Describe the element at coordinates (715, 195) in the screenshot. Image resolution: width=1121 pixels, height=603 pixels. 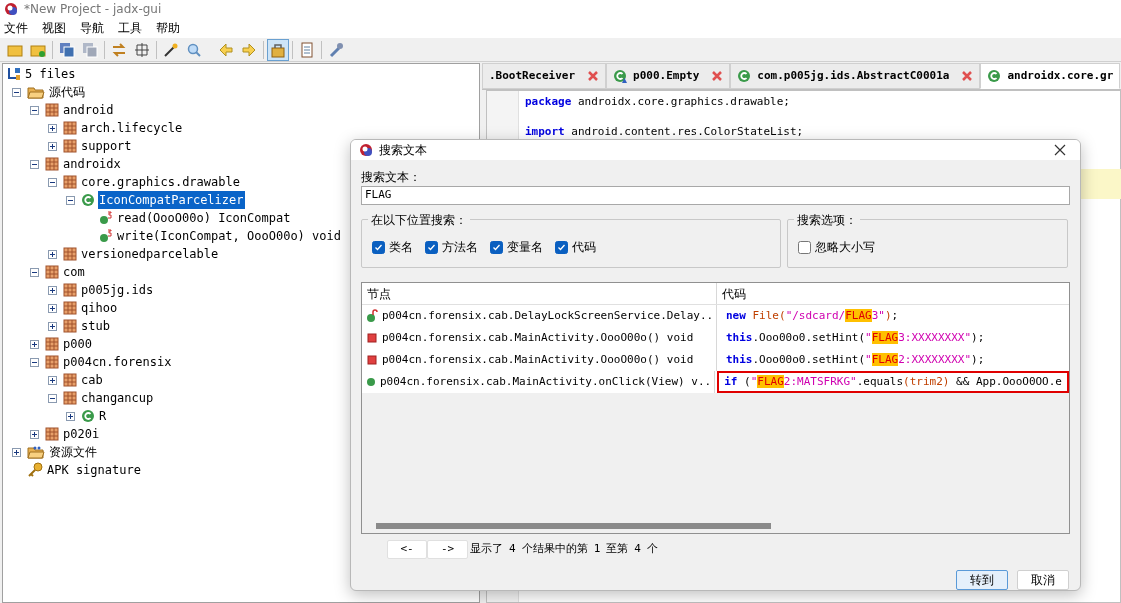
I see `search-field: FLAG` at that location.